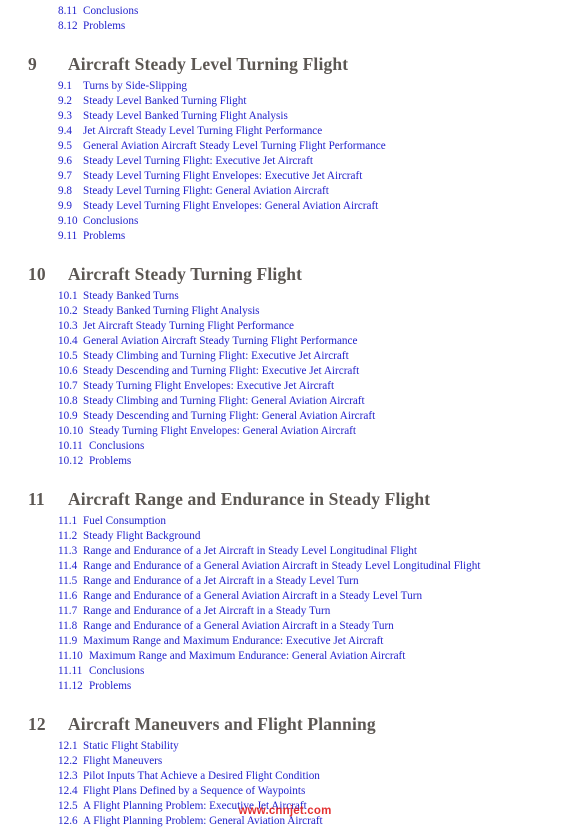 The height and width of the screenshot is (829, 570). Describe the element at coordinates (131, 745) in the screenshot. I see `toc-section-title: Static Flight Stability` at that location.